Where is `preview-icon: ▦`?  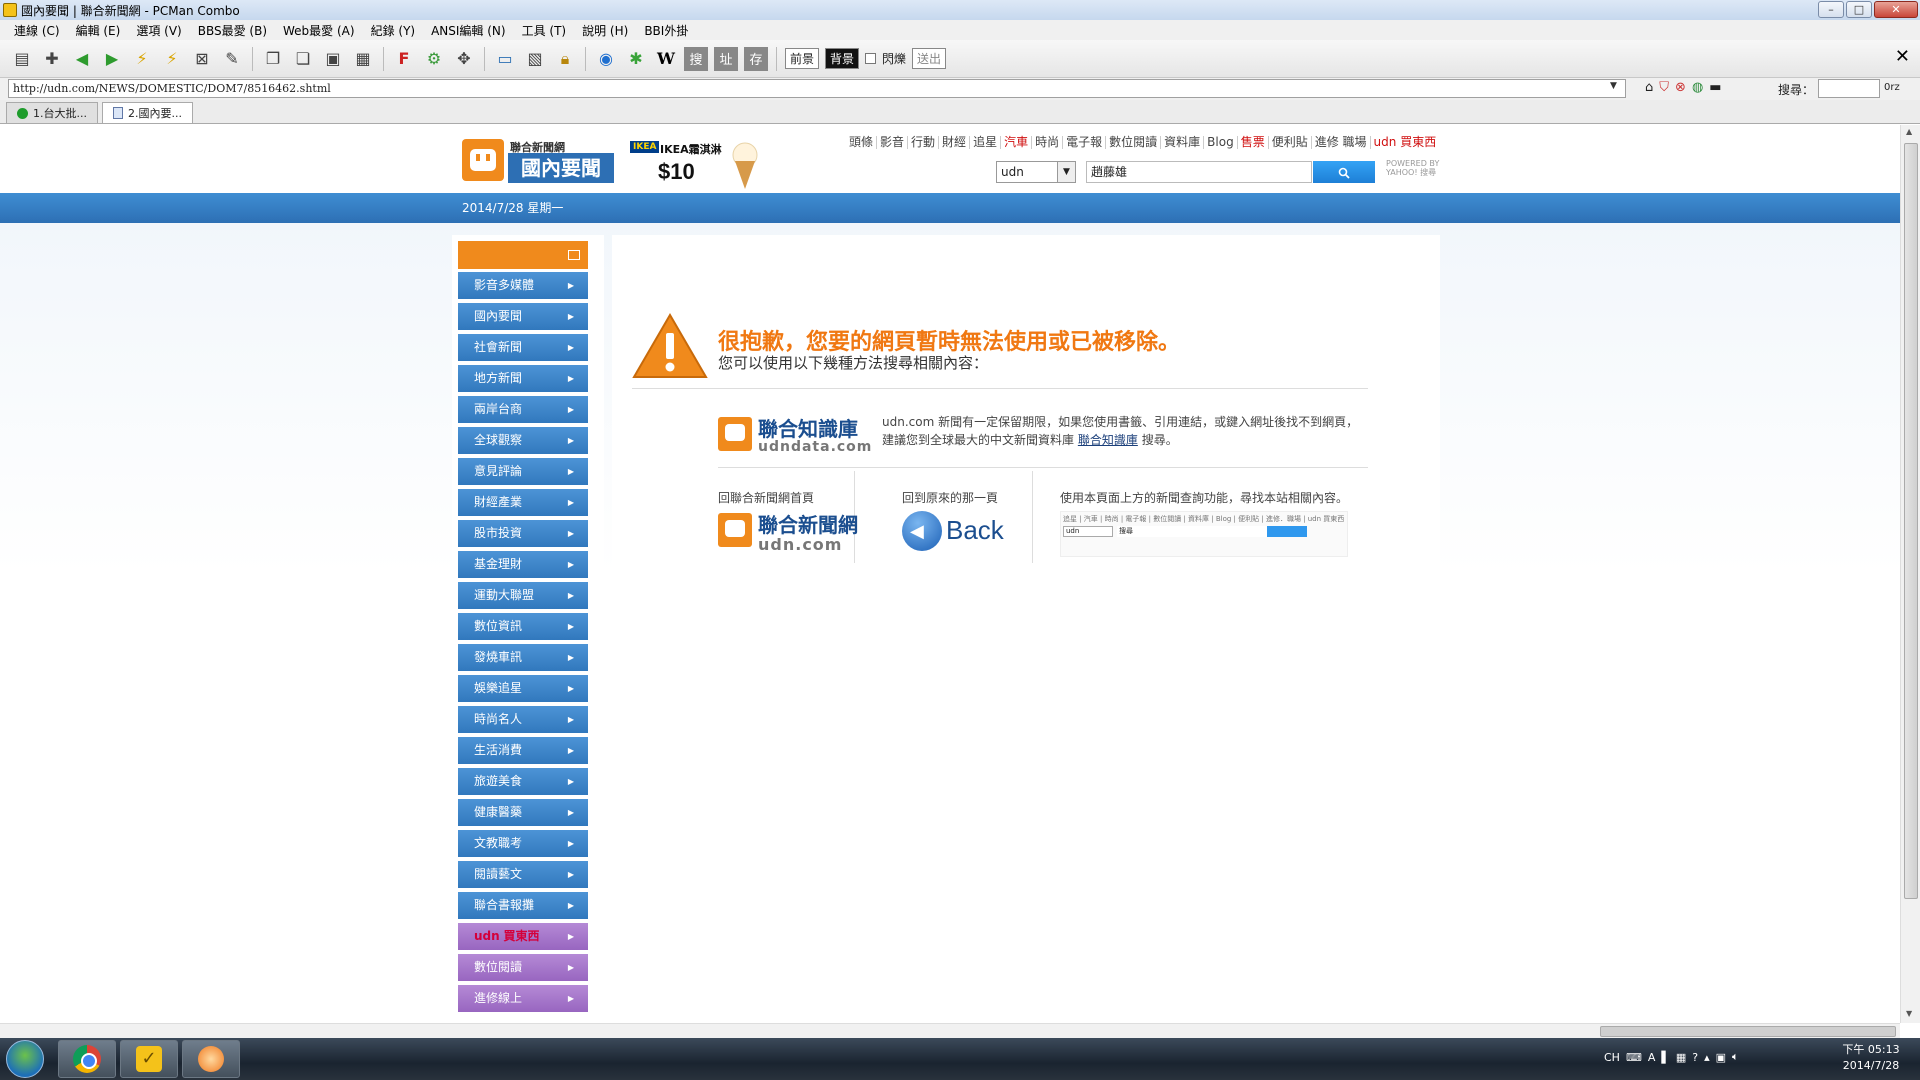 preview-icon: ▦ is located at coordinates (363, 59).